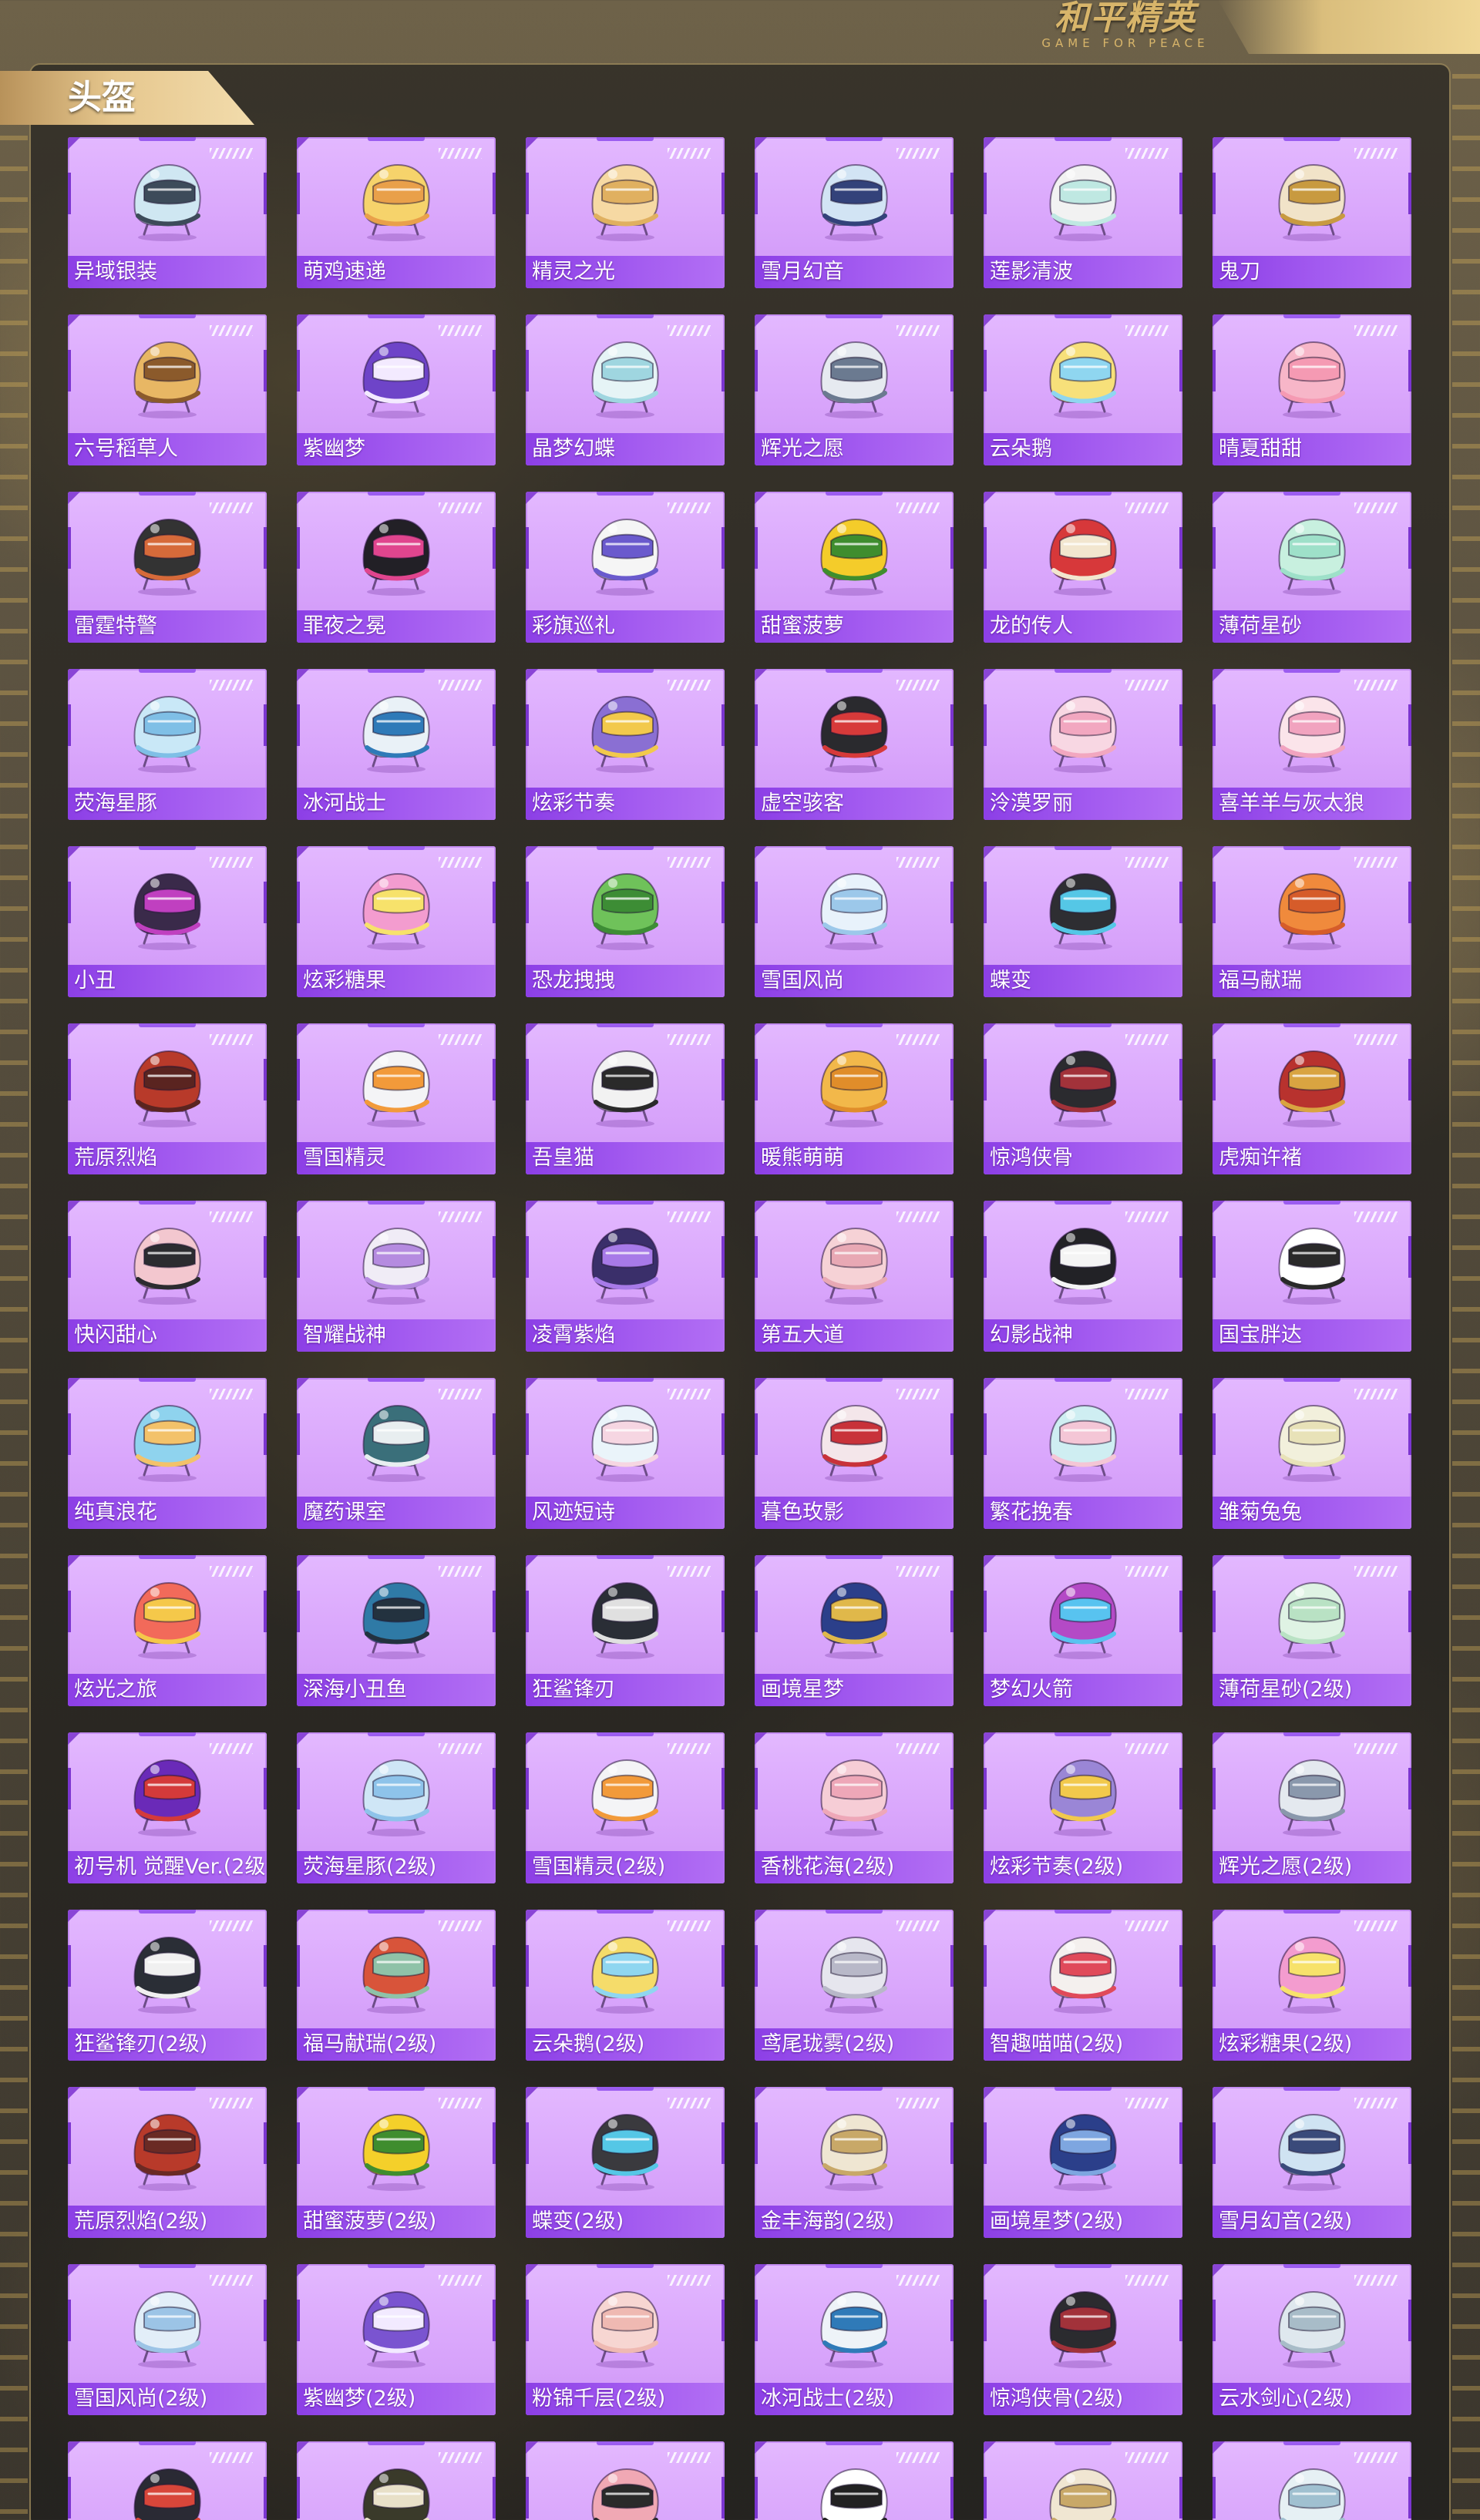 This screenshot has width=1480, height=2520. I want to click on helmet-card: 莲影清波, so click(1083, 213).